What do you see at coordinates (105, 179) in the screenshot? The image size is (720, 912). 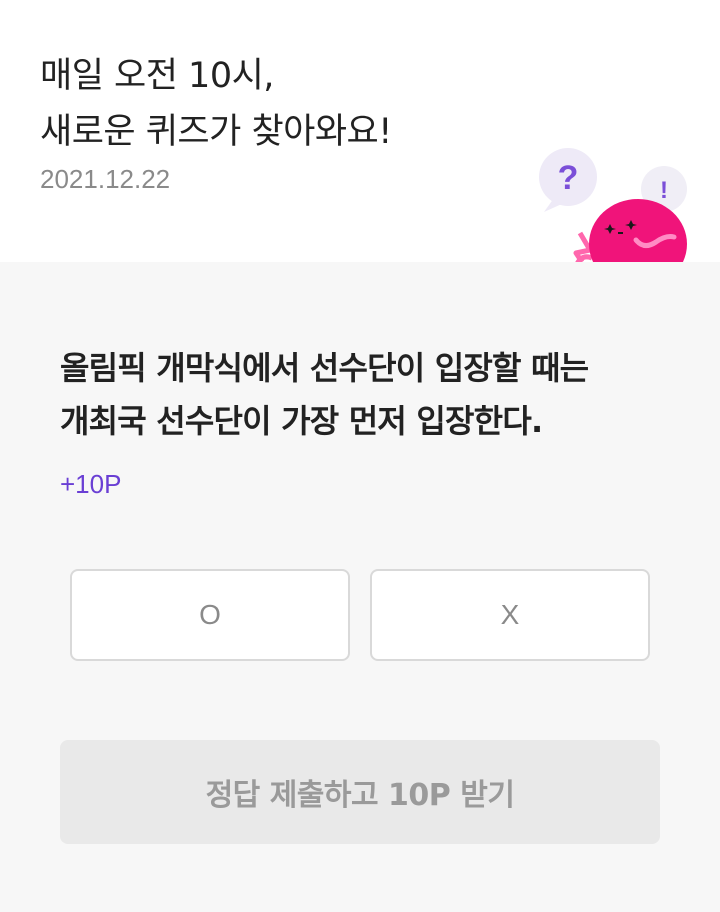 I see `quiz-date: 2021.12.22` at bounding box center [105, 179].